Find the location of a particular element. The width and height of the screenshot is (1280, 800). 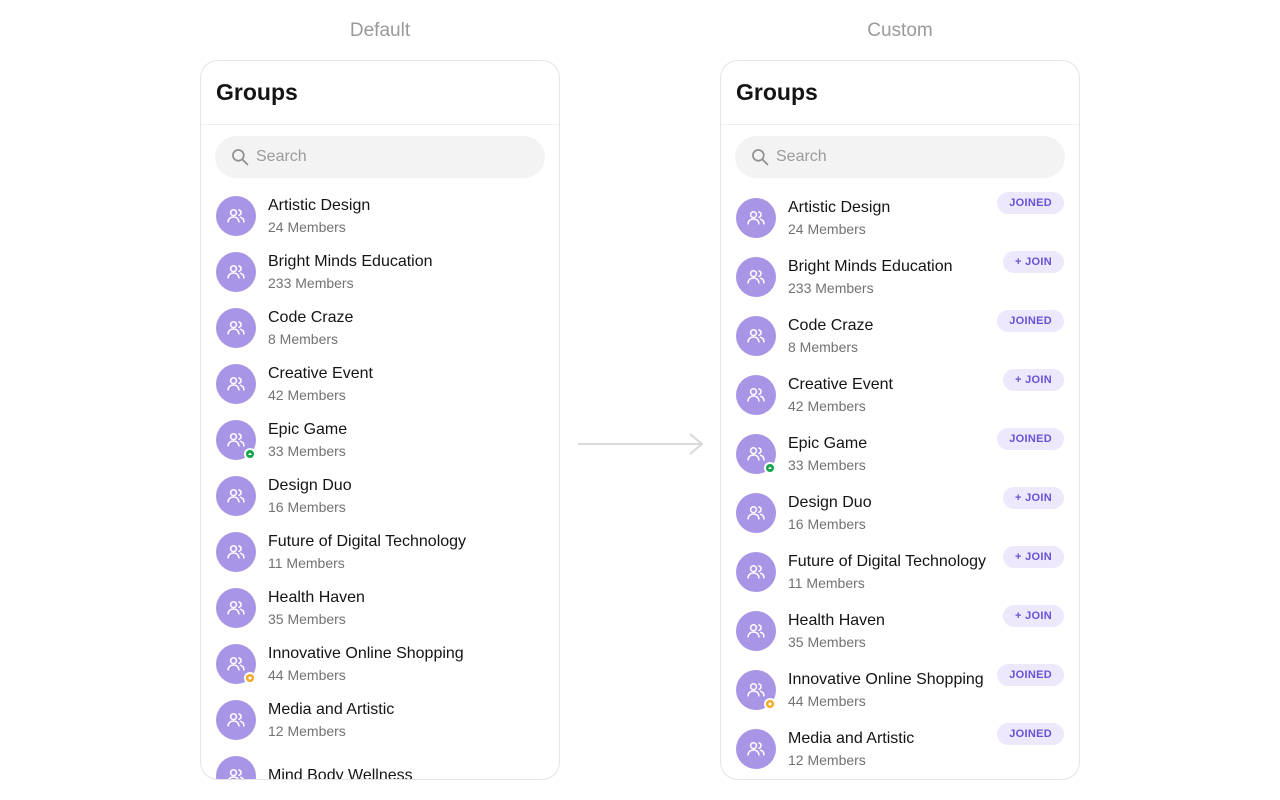

group-list-item: Artistic Design 24 Members JOINED is located at coordinates (900, 217).